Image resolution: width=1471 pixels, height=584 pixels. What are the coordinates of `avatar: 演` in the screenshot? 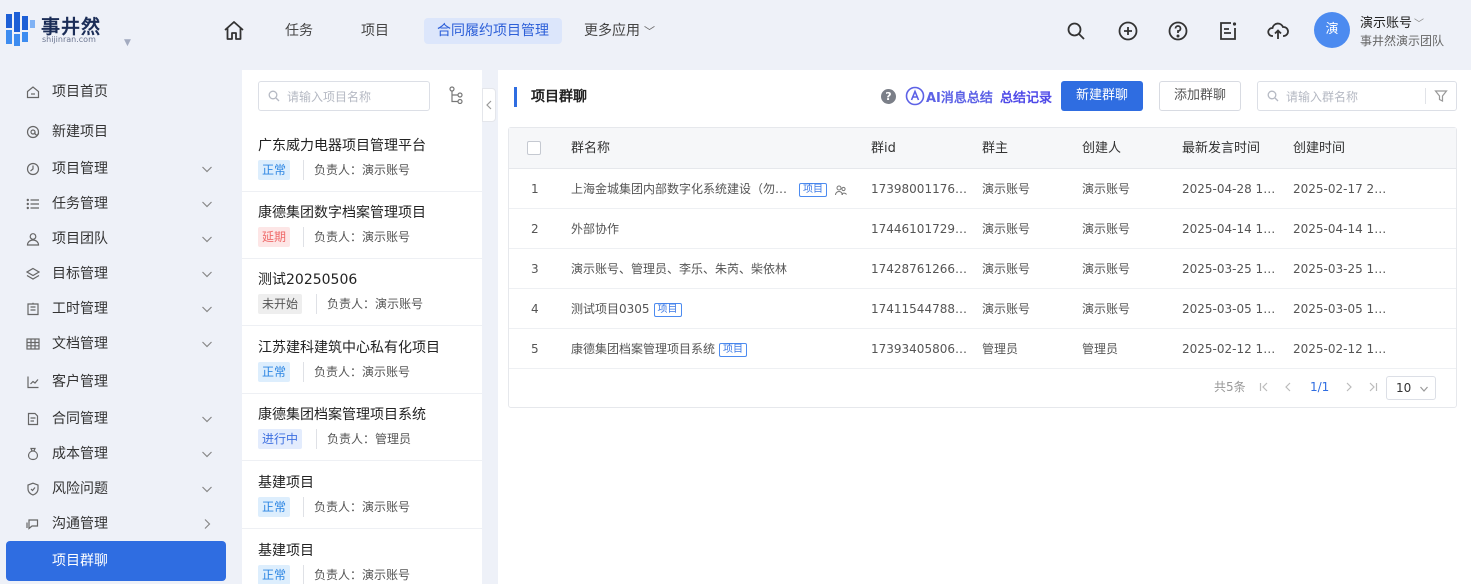 It's located at (1332, 30).